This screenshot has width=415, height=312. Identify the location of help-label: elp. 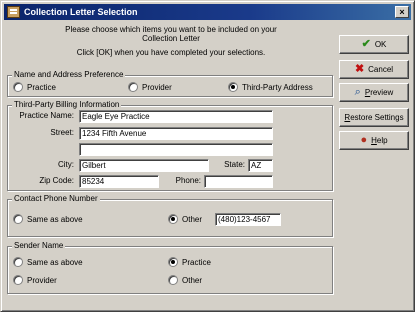
(382, 140).